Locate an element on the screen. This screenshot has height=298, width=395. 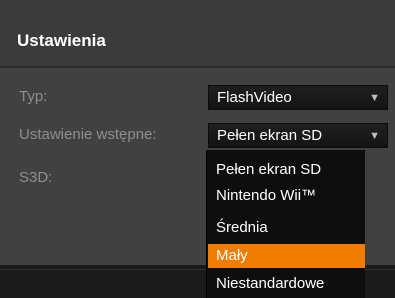
dropdown-option-selected: Mały is located at coordinates (286, 256).